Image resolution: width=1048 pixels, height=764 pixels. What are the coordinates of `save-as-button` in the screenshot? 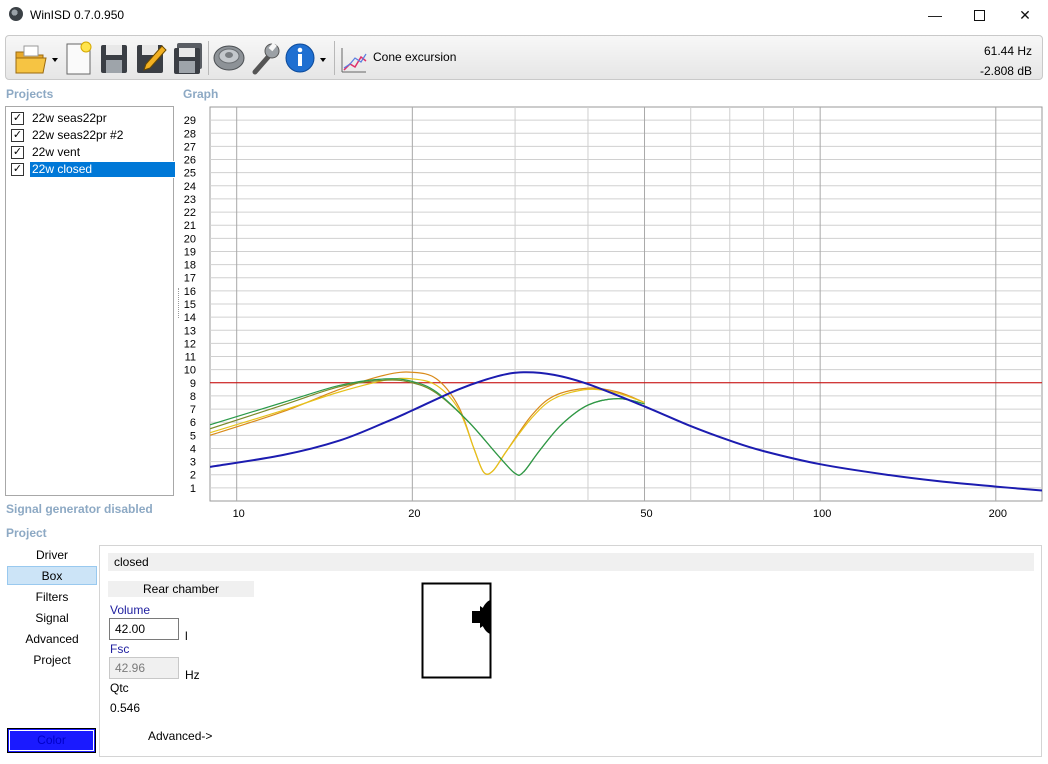 It's located at (151, 58).